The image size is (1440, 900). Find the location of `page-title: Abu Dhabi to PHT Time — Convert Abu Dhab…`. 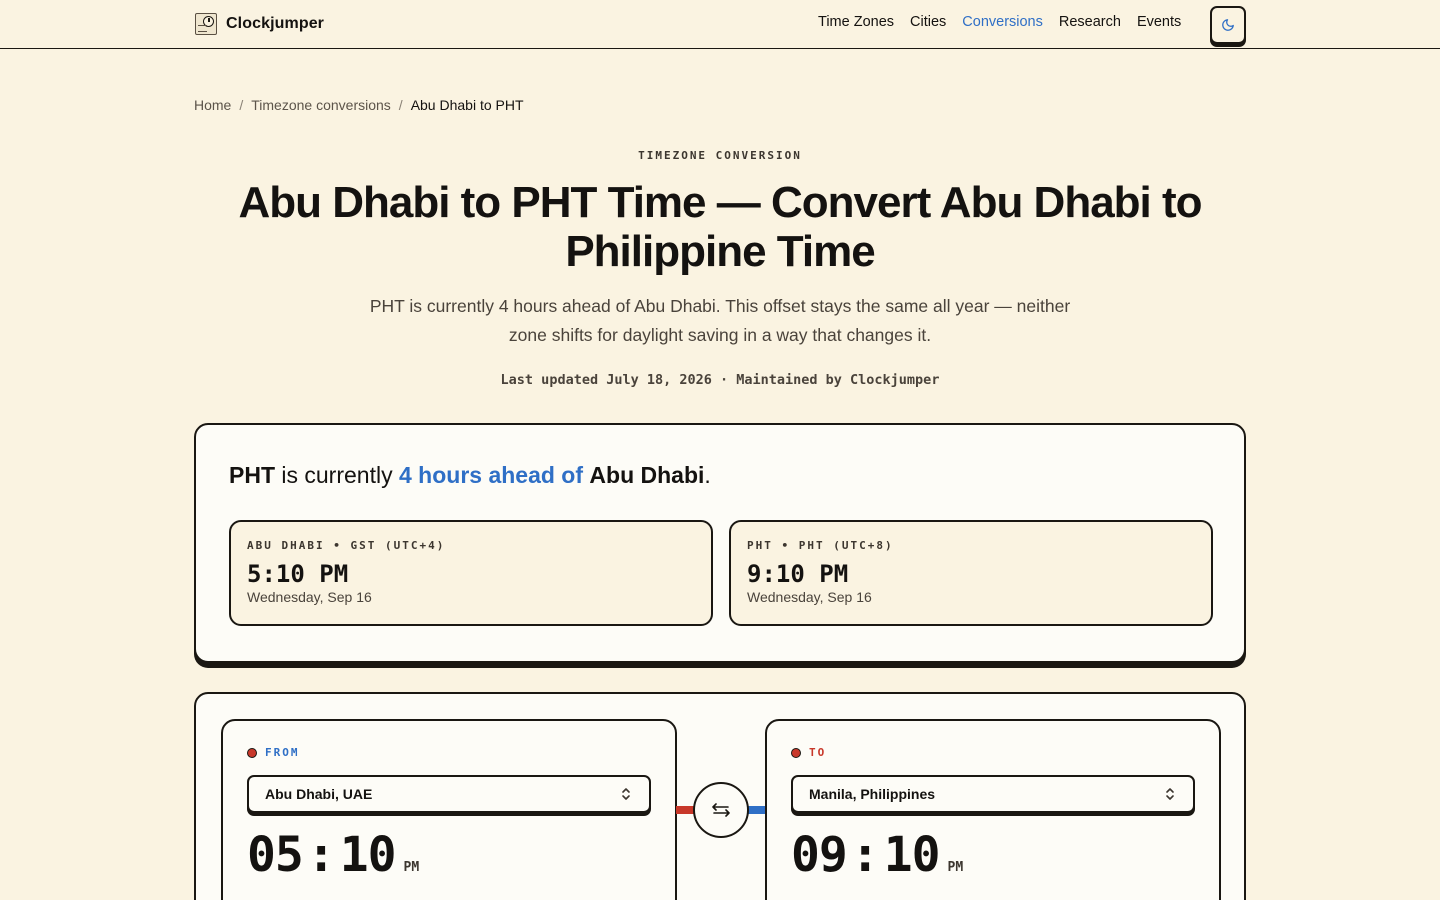

page-title: Abu Dhabi to PHT Time — Convert Abu Dhab… is located at coordinates (720, 227).